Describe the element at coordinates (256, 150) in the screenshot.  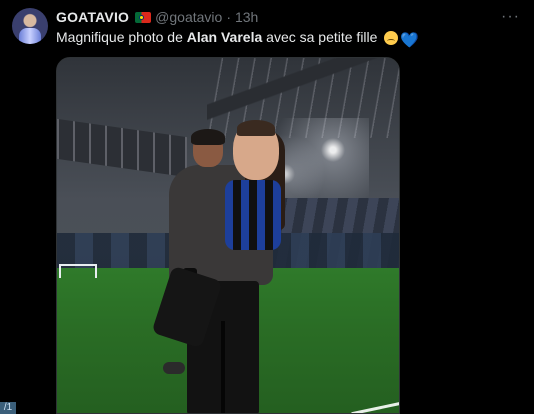
I see `child-face` at that location.